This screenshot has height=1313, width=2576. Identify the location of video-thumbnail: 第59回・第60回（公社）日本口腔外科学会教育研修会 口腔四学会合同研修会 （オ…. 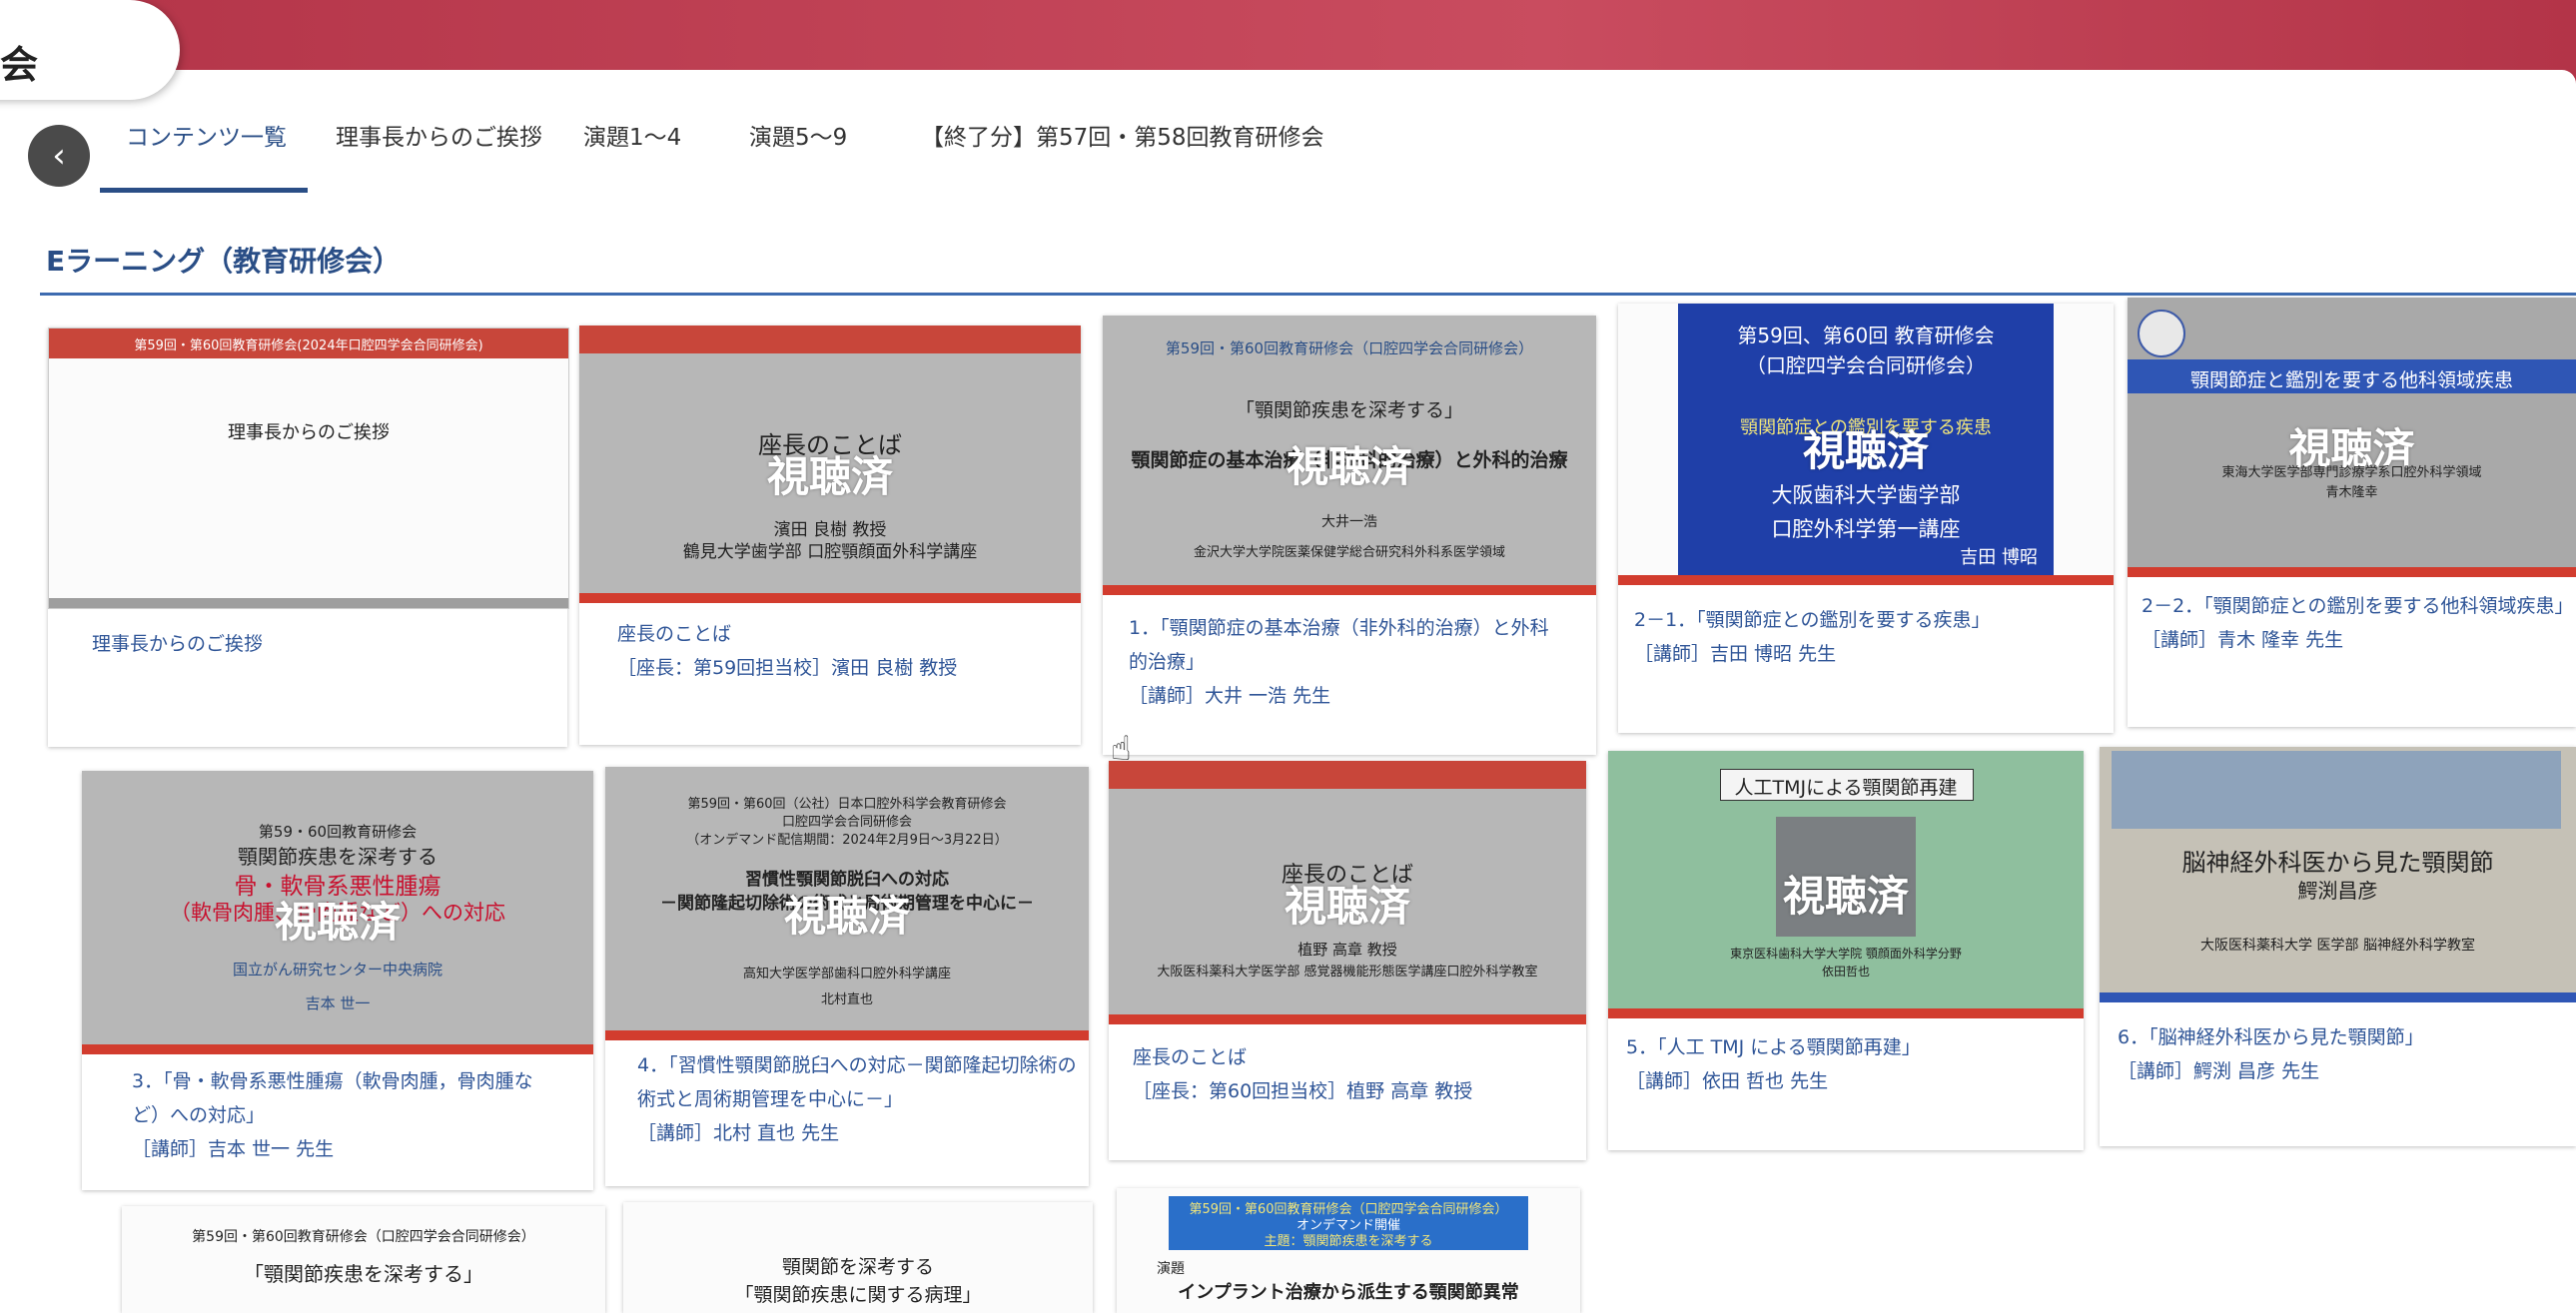
(847, 903).